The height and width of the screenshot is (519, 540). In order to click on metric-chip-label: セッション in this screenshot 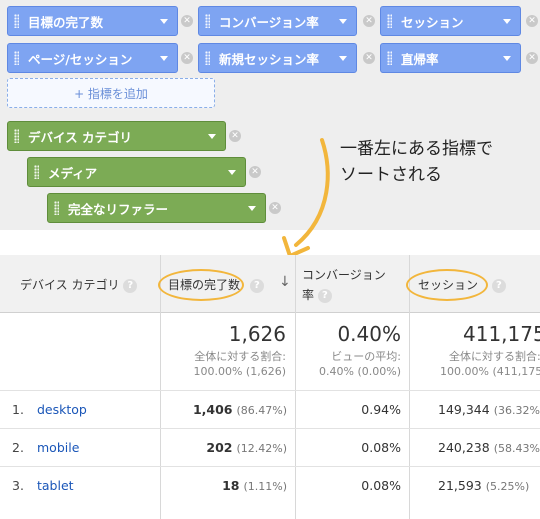, I will do `click(432, 22)`.